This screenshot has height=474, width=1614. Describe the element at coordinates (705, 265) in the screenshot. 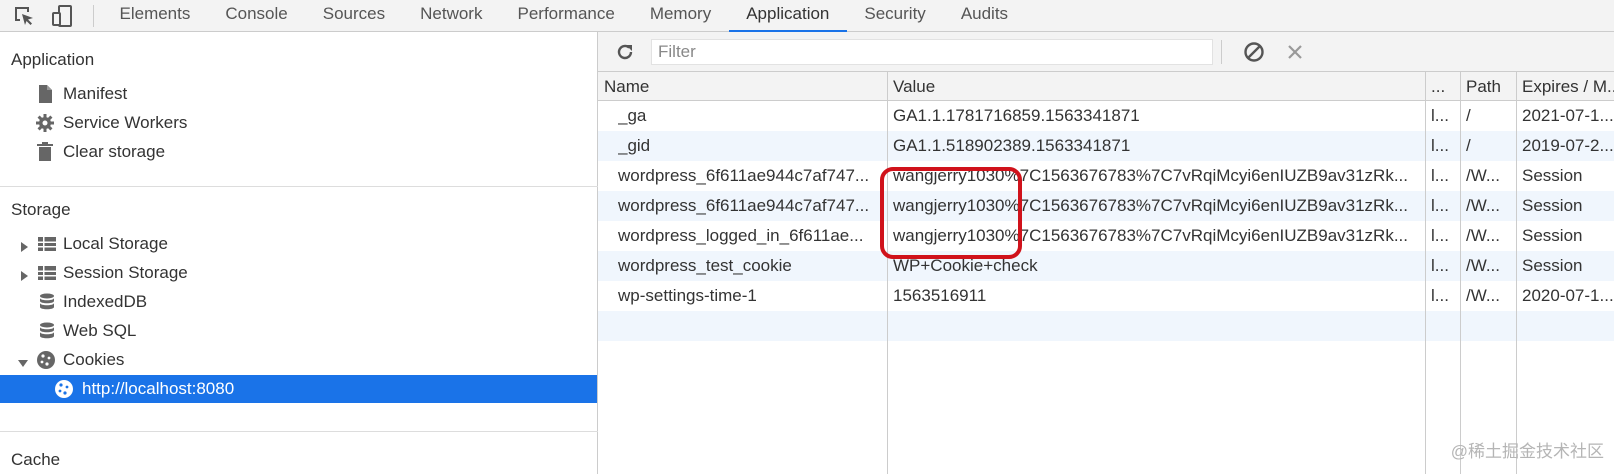

I see `cell-name: wordpress_test_cookie` at that location.